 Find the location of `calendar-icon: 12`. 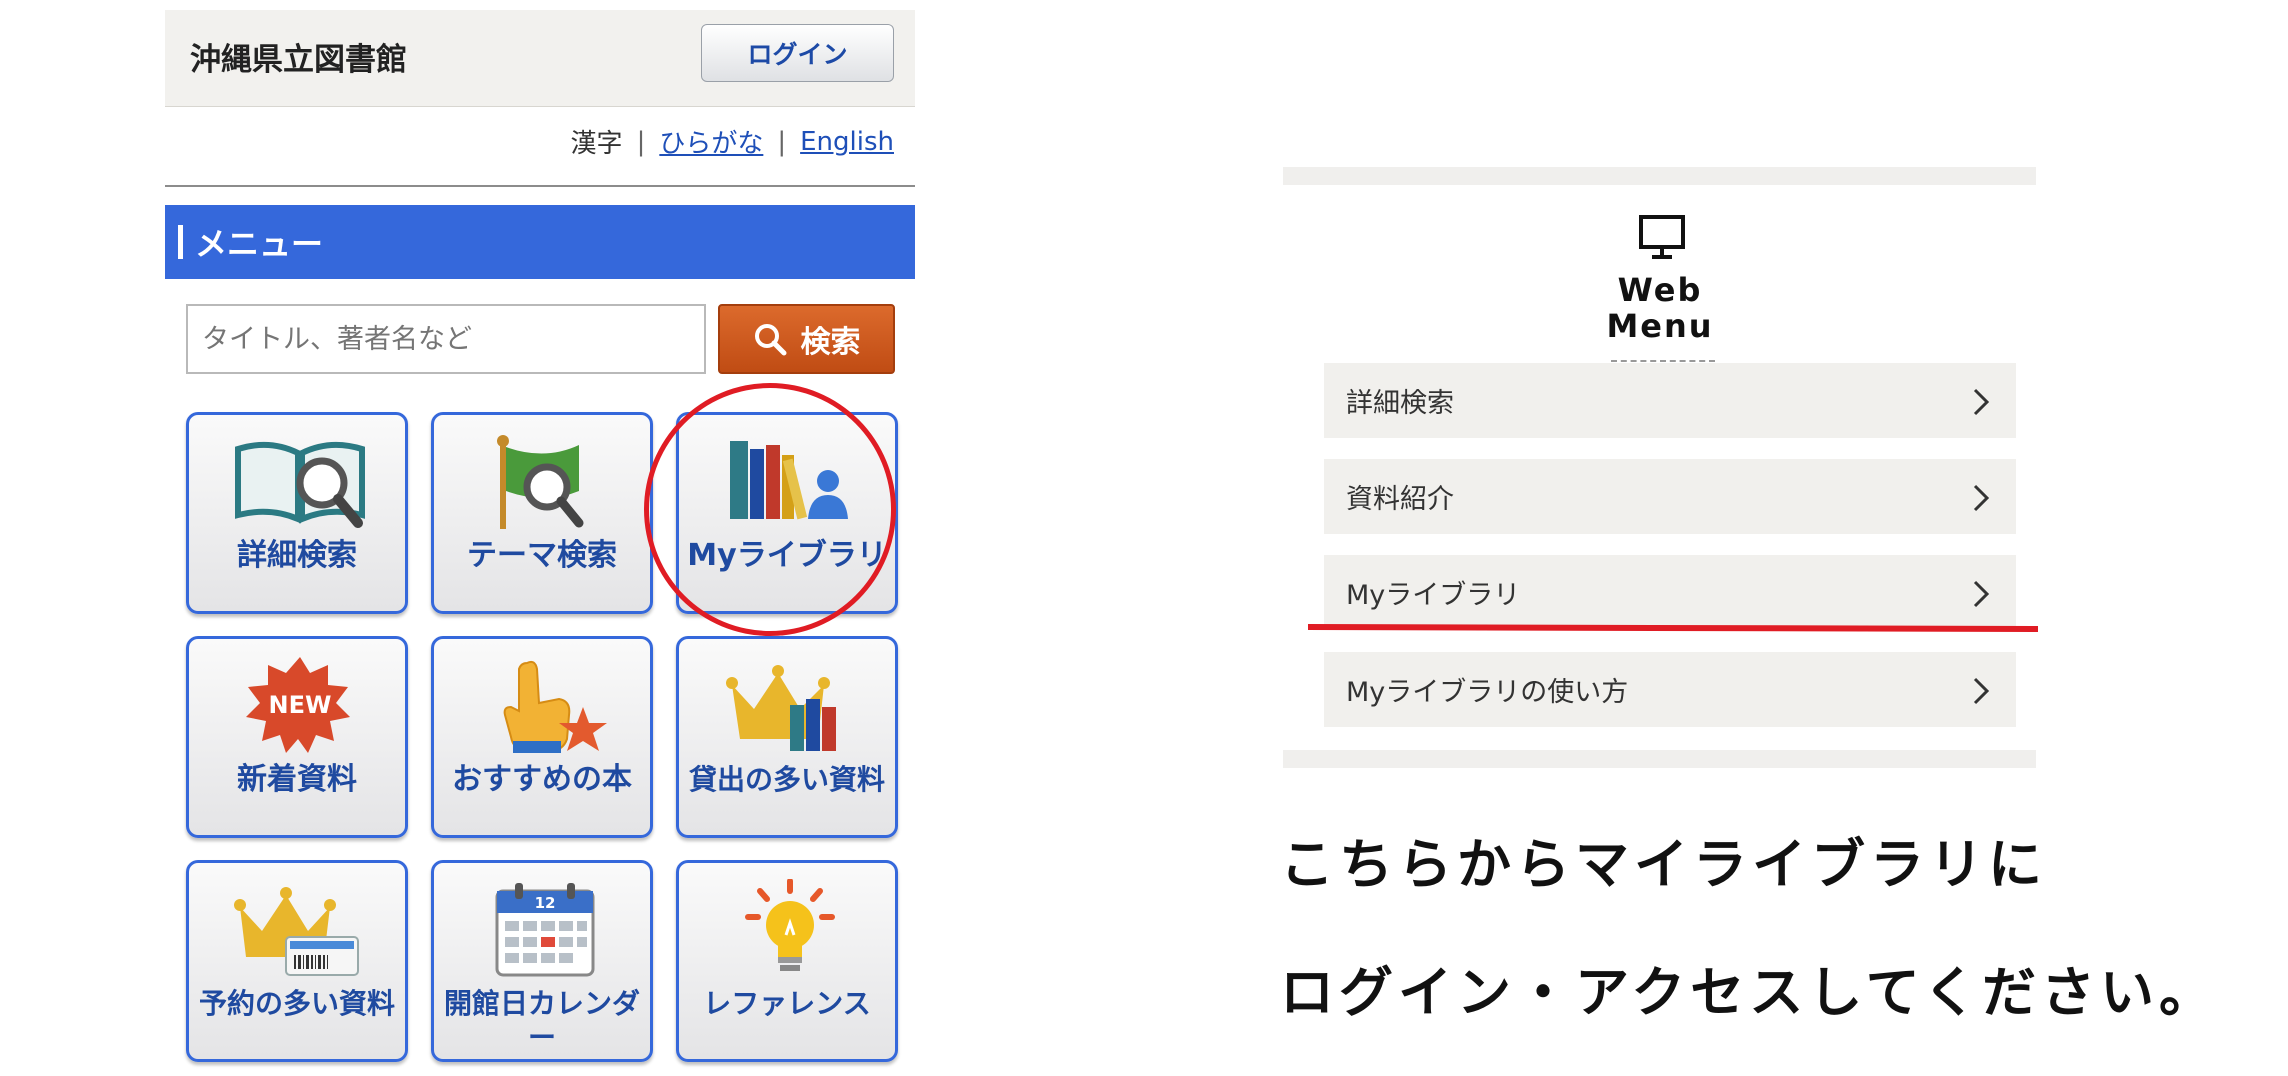

calendar-icon: 12 is located at coordinates (545, 930).